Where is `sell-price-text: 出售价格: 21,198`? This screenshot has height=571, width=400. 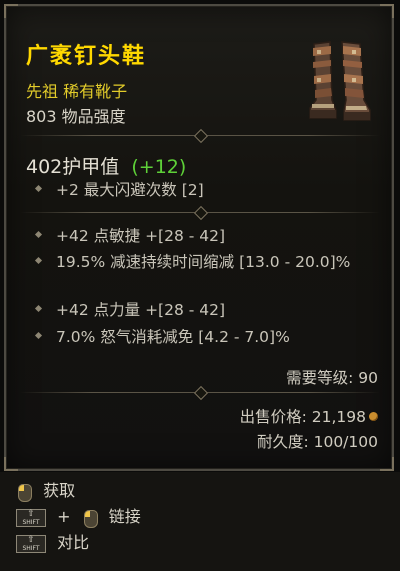
sell-price-text: 出售价格: 21,198 is located at coordinates (302, 417).